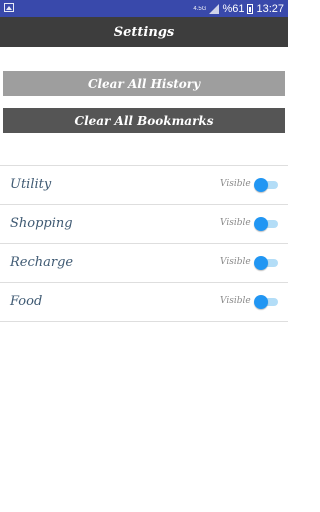 Image resolution: width=320 pixels, height=512 pixels. I want to click on clear-history-label: Clear All History, so click(144, 83).